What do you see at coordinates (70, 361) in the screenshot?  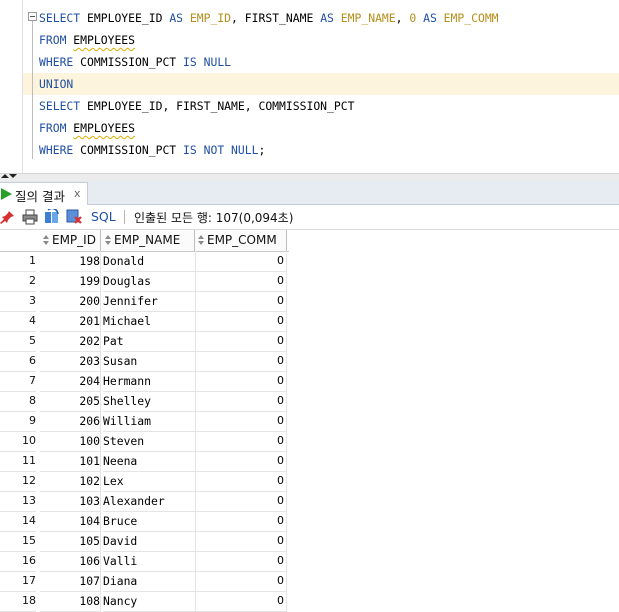 I see `emp-id-cell: 203` at bounding box center [70, 361].